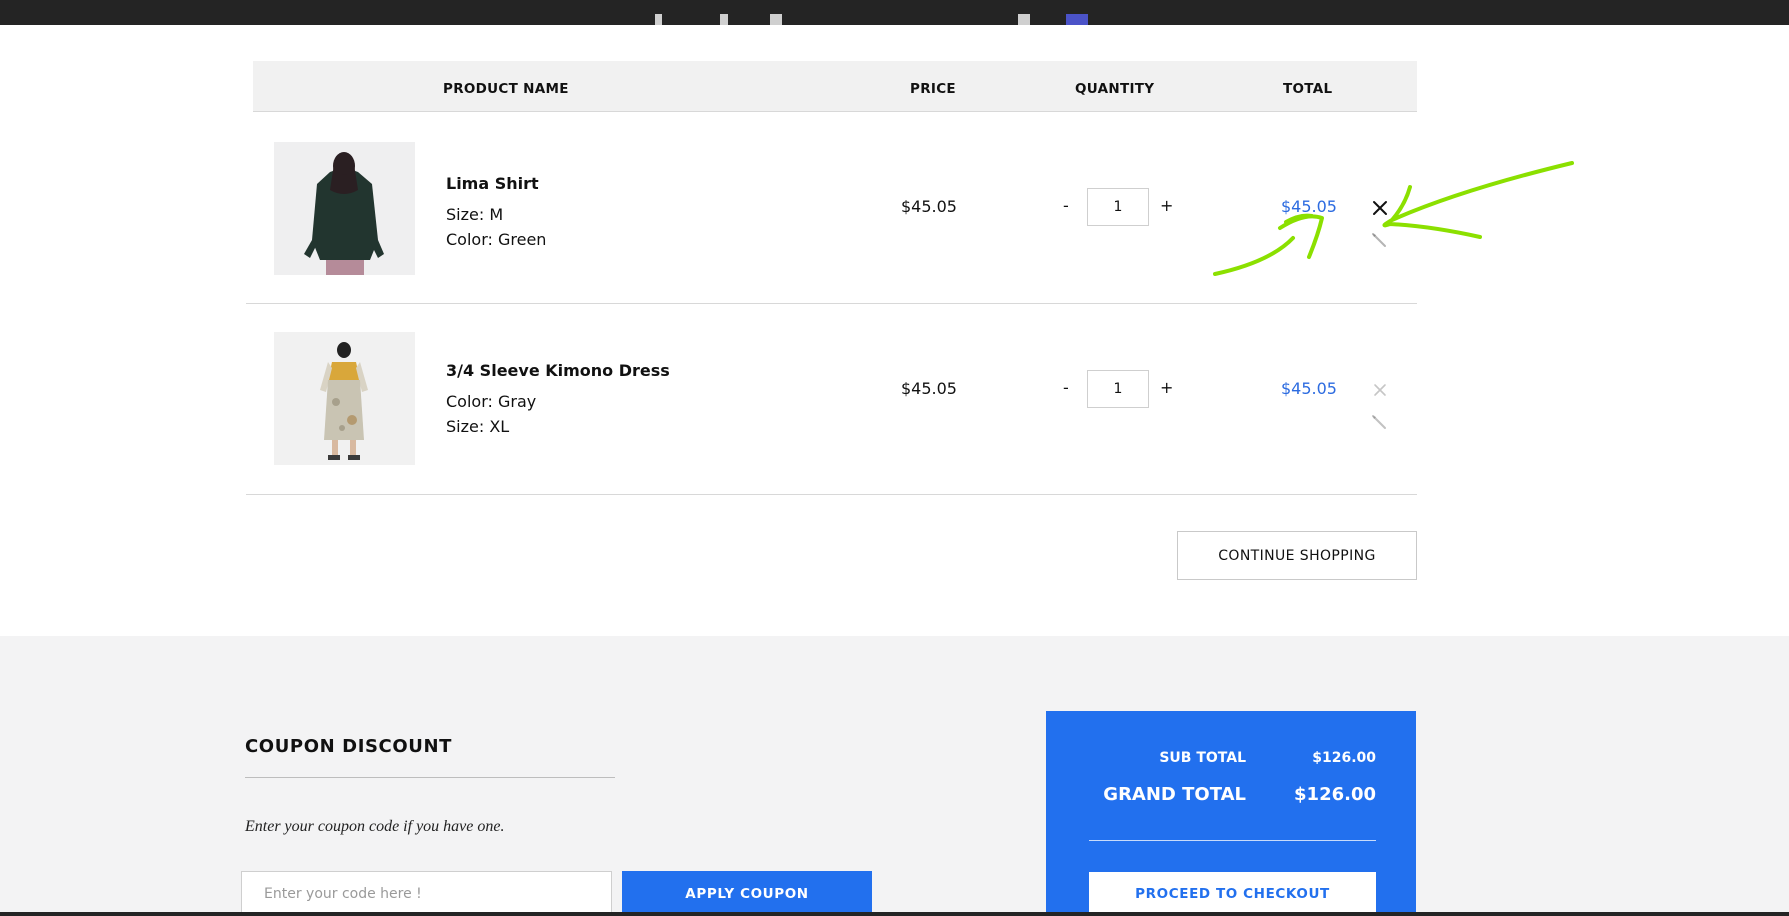  I want to click on header-product-name: PRODUCT NAME, so click(506, 89).